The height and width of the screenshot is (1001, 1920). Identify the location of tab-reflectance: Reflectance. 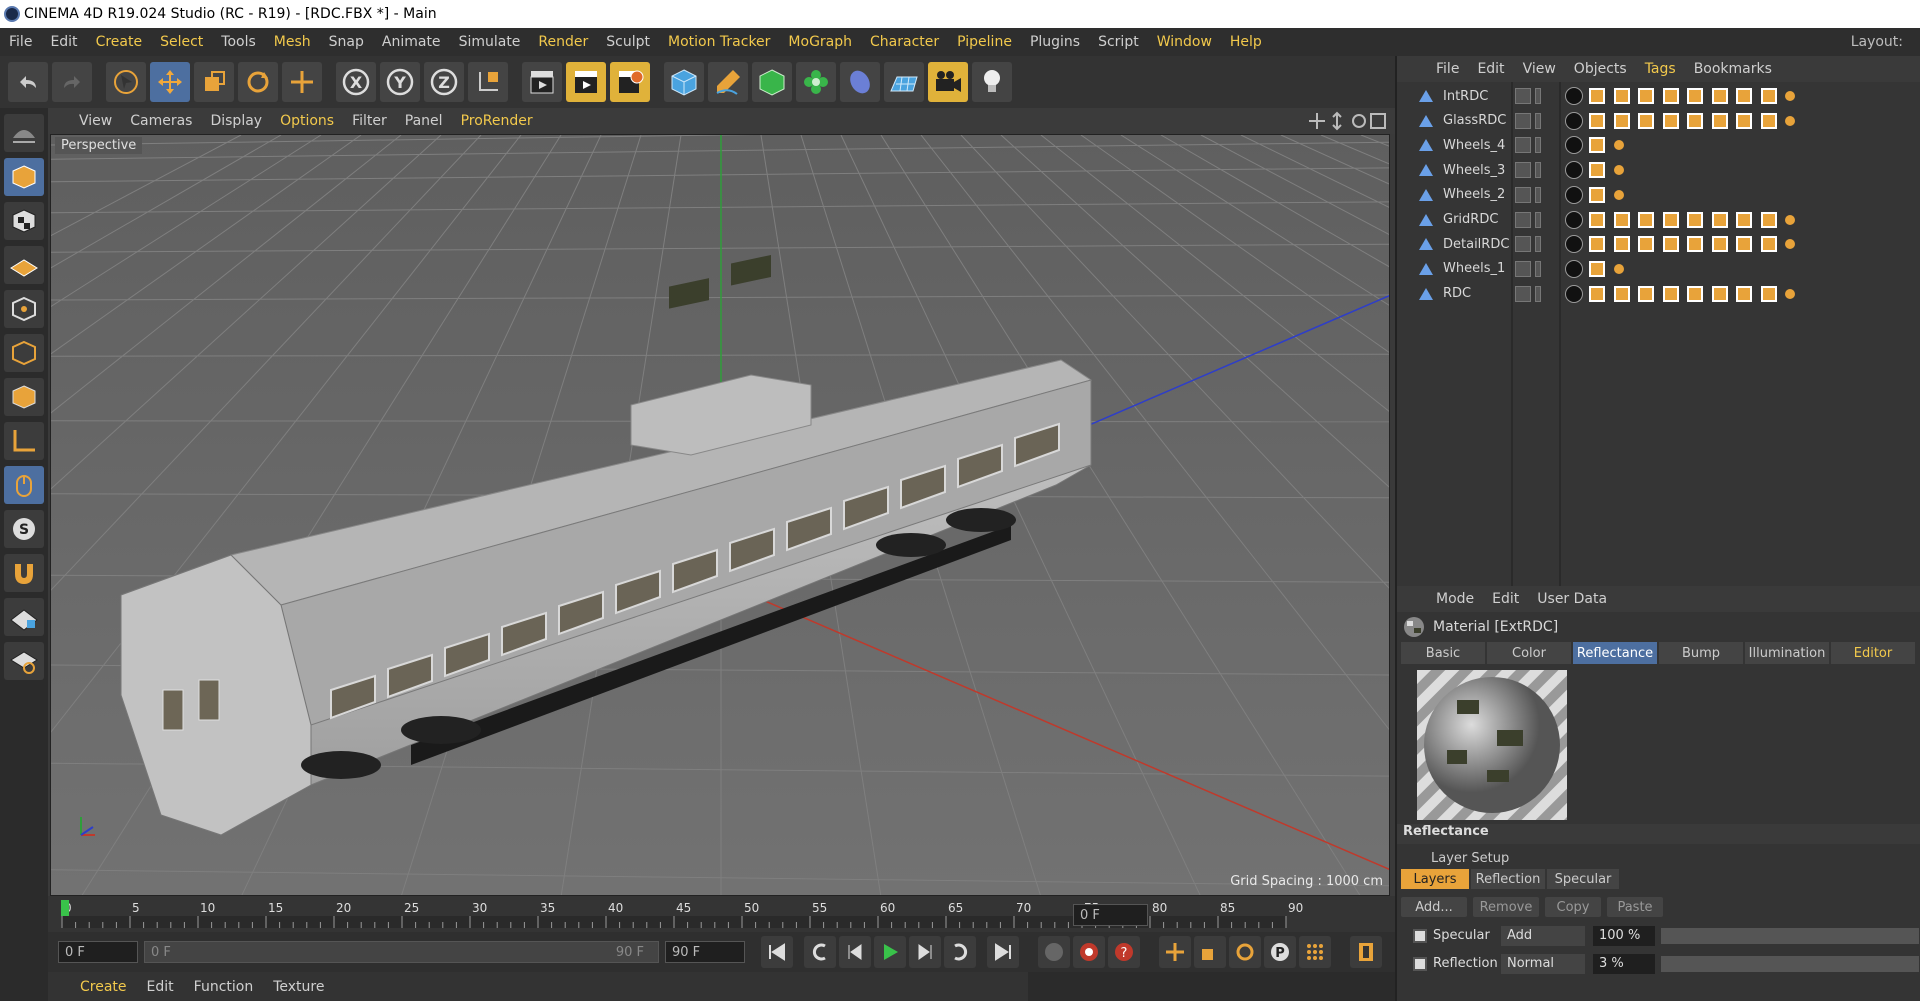
(1615, 653).